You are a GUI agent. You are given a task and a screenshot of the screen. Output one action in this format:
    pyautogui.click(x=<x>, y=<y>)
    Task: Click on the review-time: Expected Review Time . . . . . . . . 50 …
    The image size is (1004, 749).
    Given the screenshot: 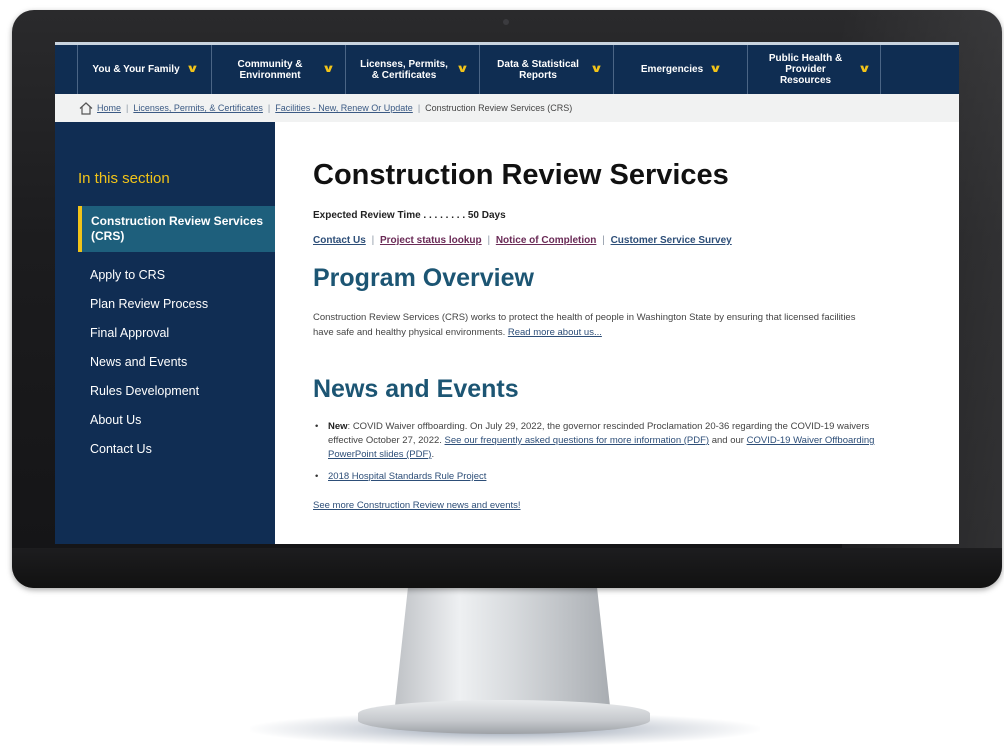 What is the action you would take?
    pyautogui.click(x=409, y=215)
    